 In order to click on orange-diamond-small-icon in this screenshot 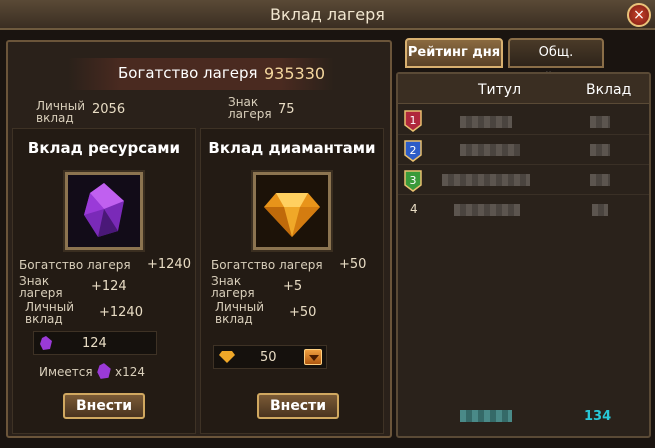, I will do `click(227, 357)`.